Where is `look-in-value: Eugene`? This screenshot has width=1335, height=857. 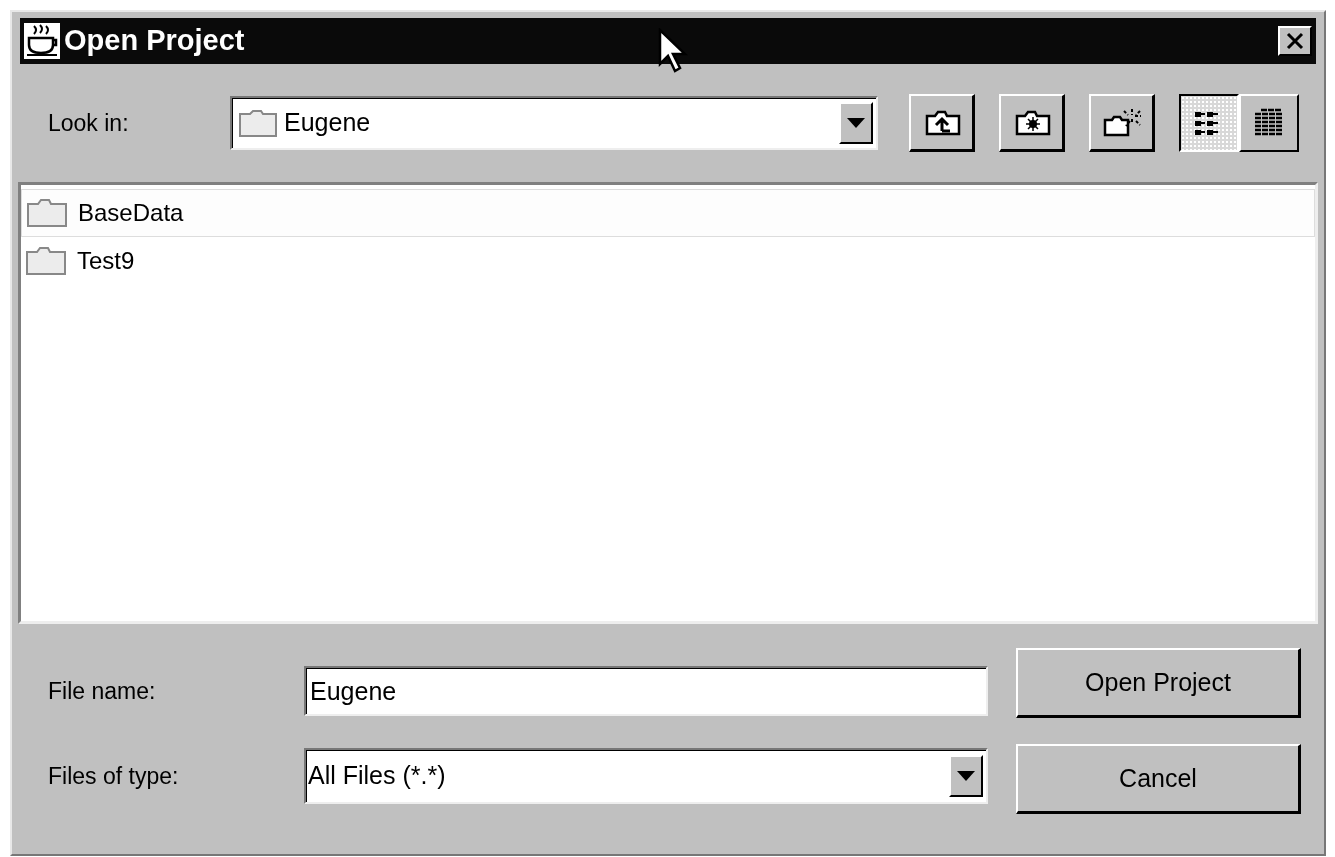 look-in-value: Eugene is located at coordinates (327, 123).